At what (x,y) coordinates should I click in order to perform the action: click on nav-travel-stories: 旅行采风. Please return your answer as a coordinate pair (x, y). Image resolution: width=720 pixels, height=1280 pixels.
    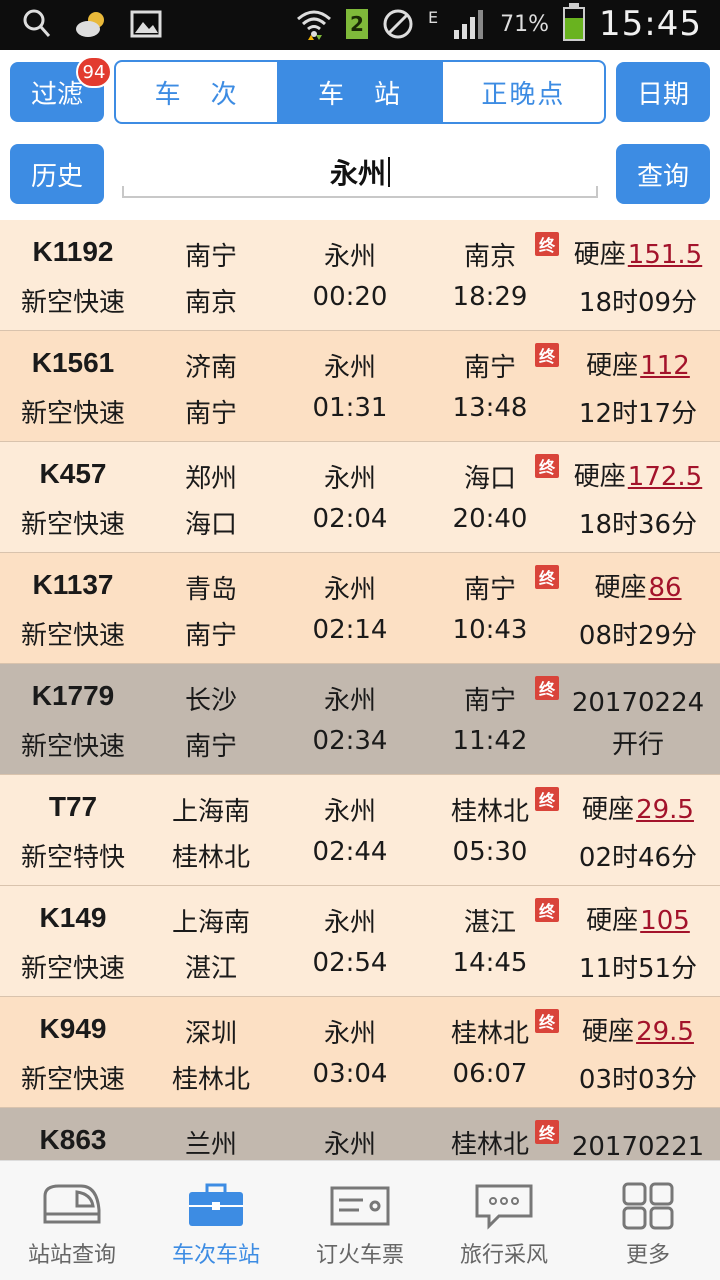
    Looking at the image, I should click on (504, 1220).